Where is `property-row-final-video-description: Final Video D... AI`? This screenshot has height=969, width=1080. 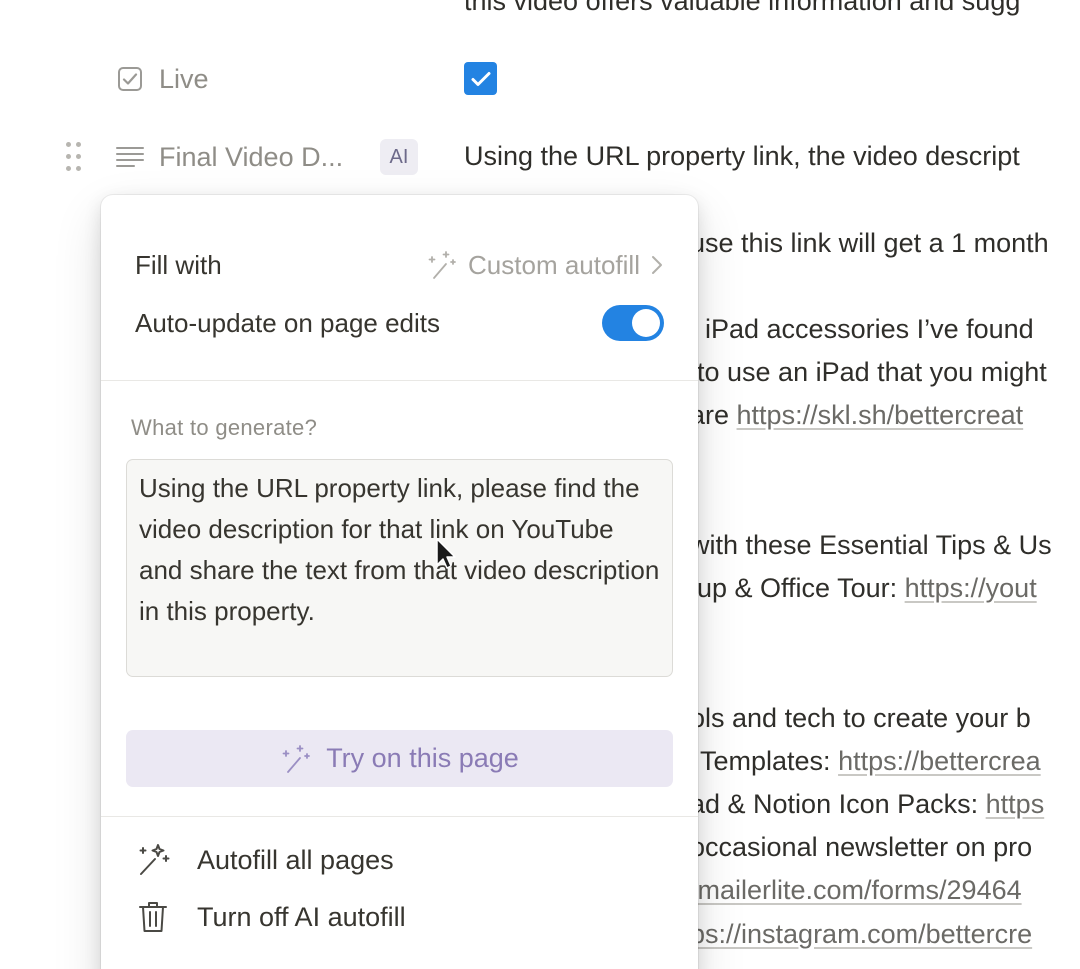 property-row-final-video-description: Final Video D... AI is located at coordinates (230, 157).